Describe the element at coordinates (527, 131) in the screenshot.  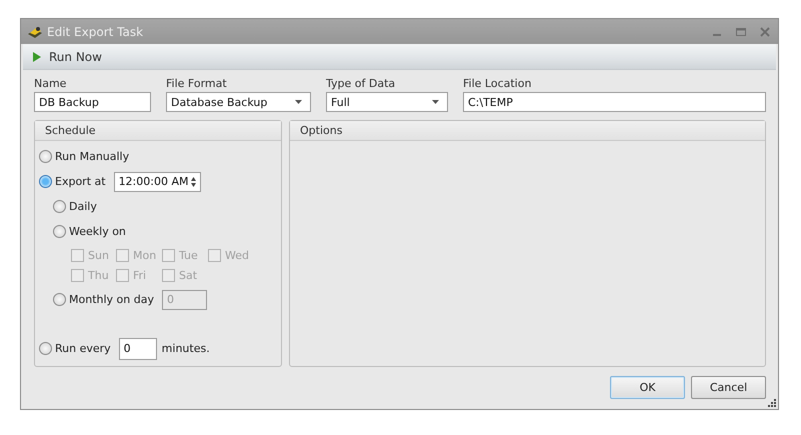
I see `panel-header: Options` at that location.